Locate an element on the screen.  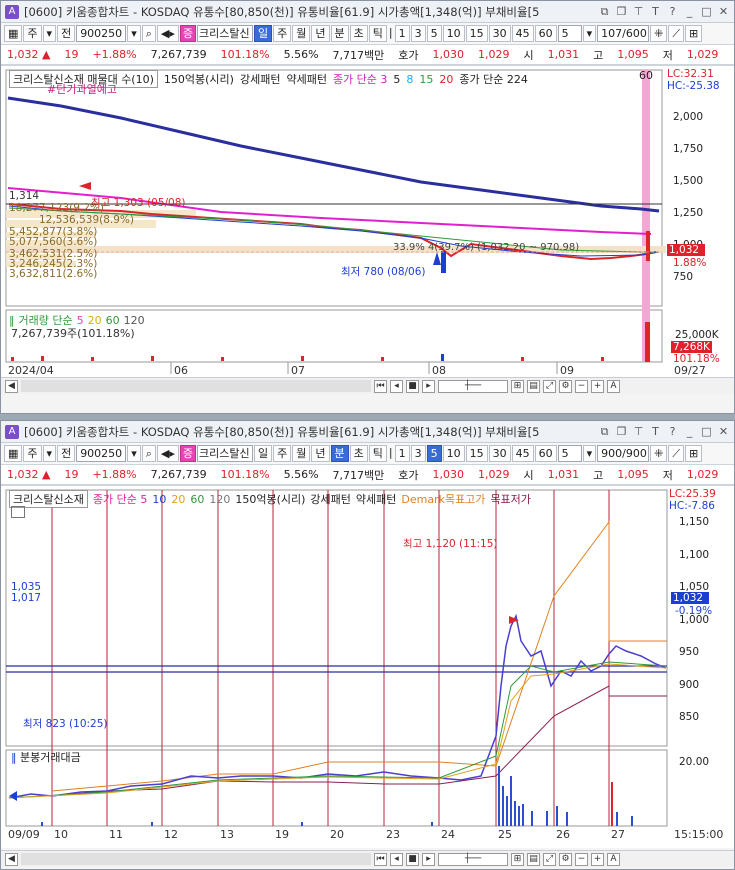
draw-icon: ⤢ is located at coordinates (549, 386).